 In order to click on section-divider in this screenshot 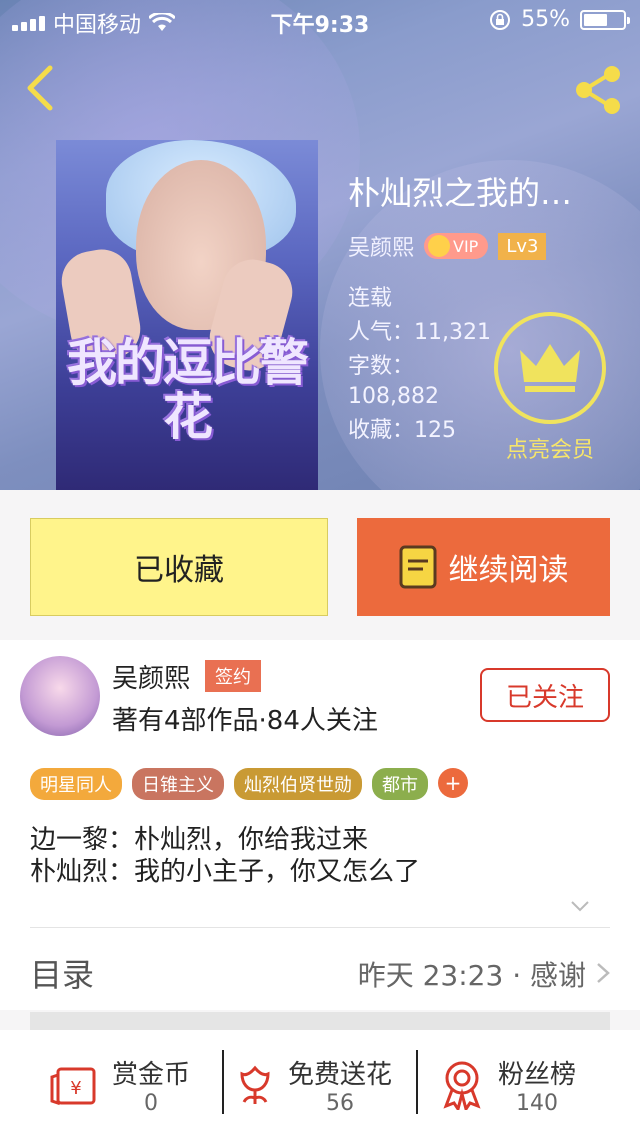, I will do `click(320, 1021)`.